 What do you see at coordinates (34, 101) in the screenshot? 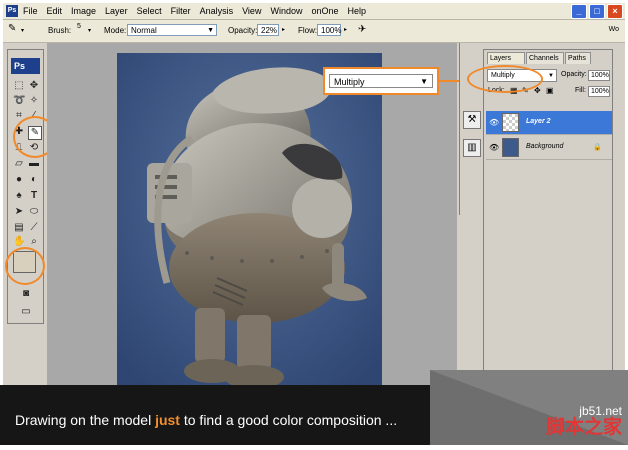
I see `magic-wand-icon: ✧` at bounding box center [34, 101].